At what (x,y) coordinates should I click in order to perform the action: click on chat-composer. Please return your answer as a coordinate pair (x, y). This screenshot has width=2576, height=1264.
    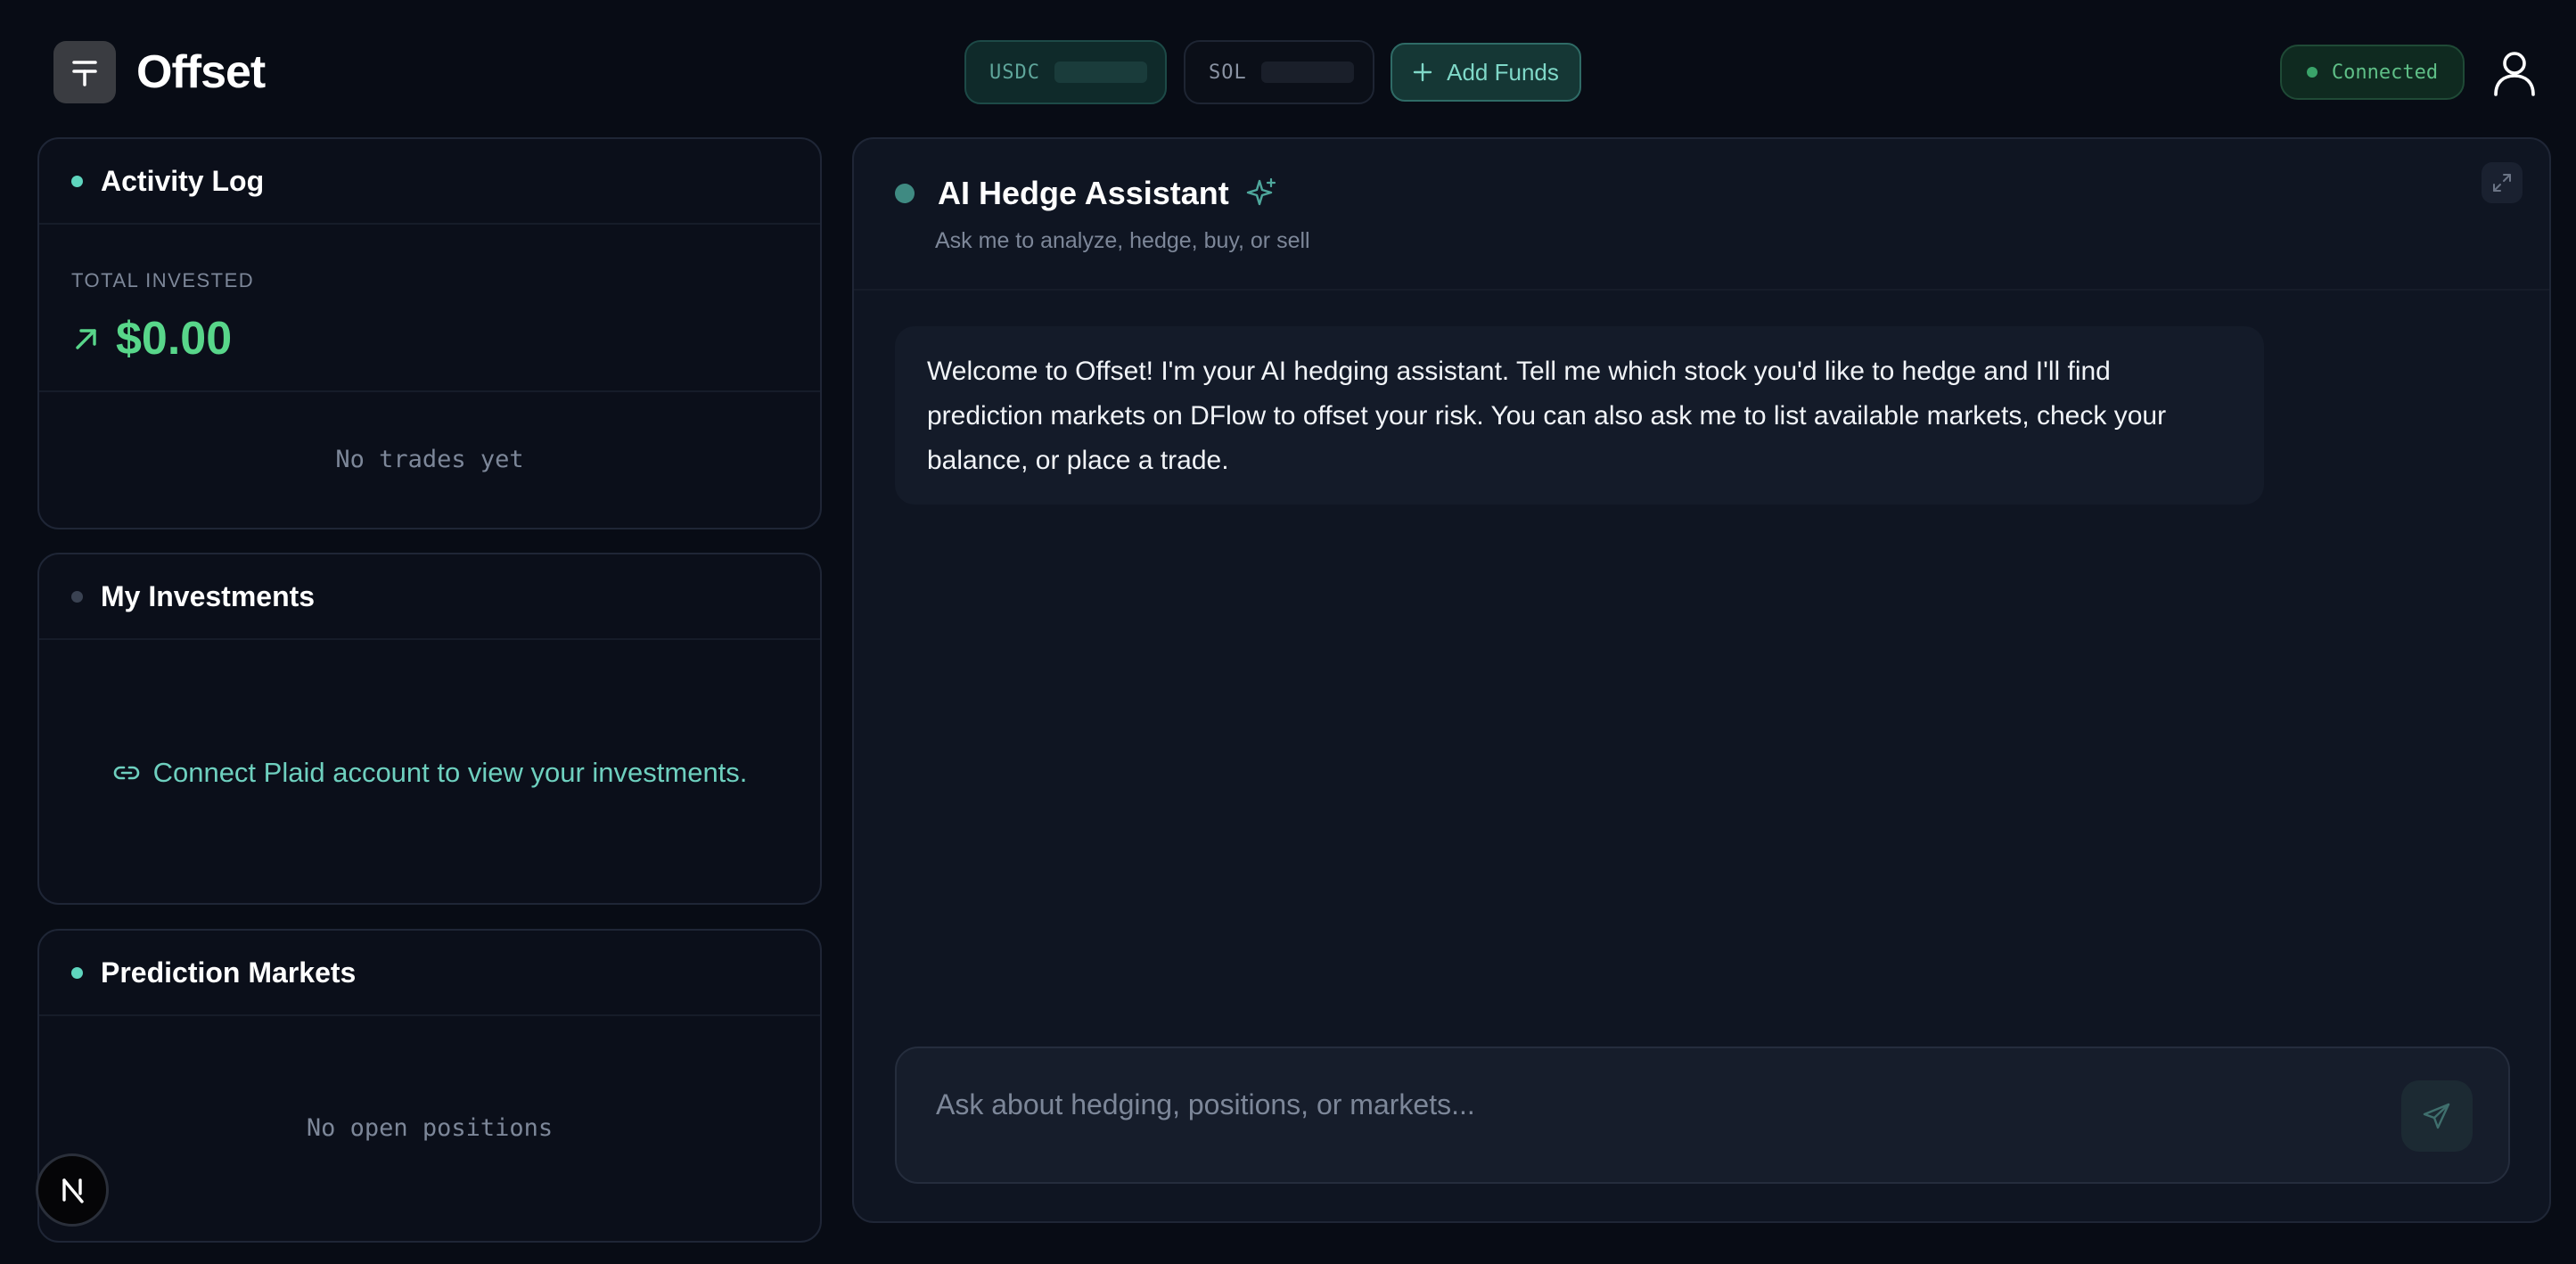
    Looking at the image, I should click on (1702, 1115).